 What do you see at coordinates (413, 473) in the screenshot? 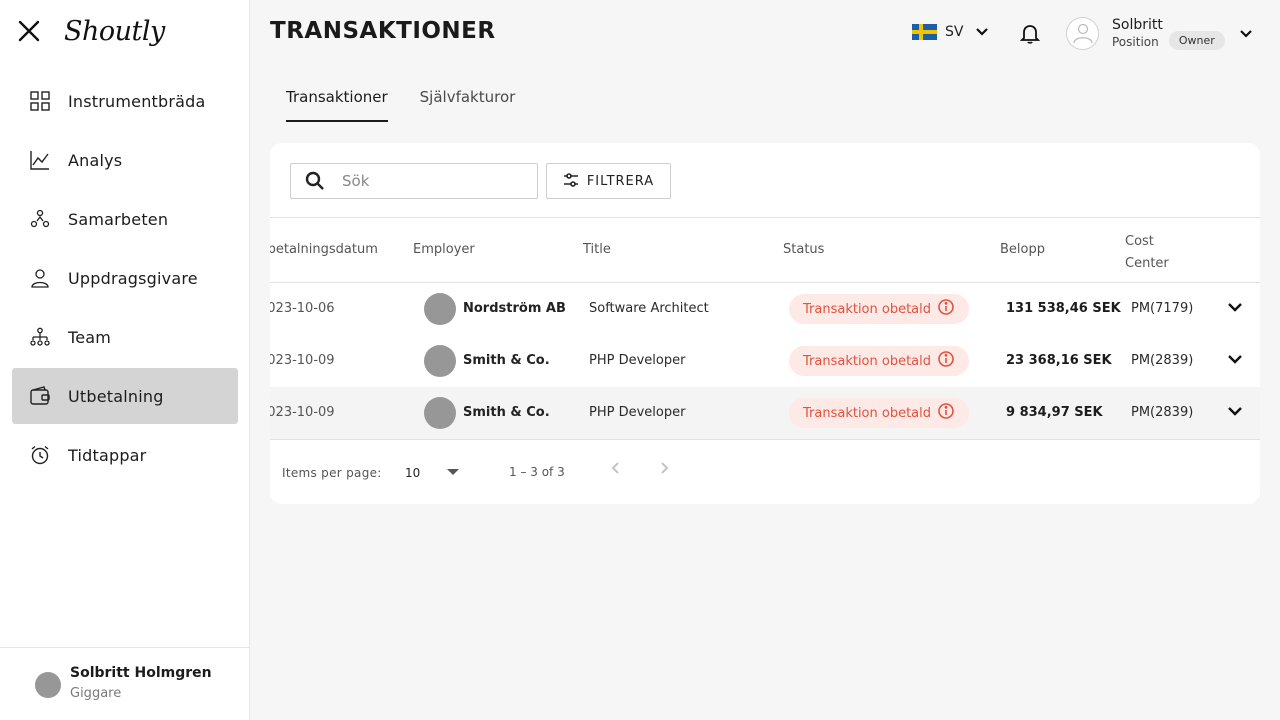
I see `items-per-page-value: 10` at bounding box center [413, 473].